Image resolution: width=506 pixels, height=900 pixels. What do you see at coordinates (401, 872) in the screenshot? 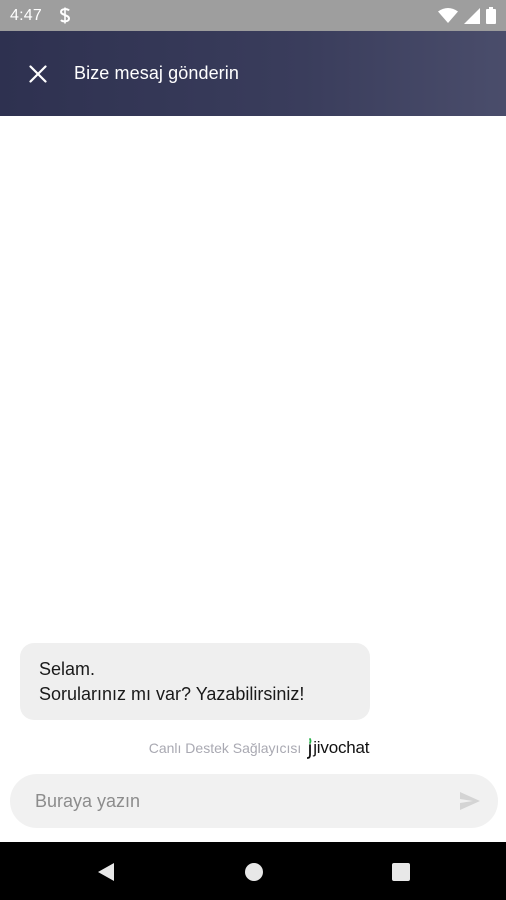
I see `recents-icon` at bounding box center [401, 872].